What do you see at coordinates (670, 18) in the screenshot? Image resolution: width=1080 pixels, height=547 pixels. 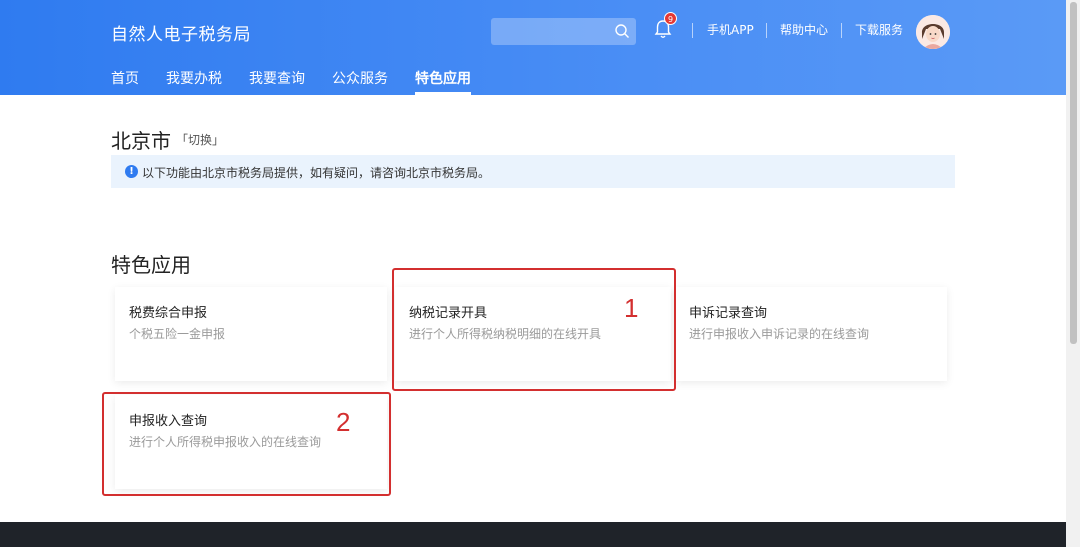 I see `notification-badge: 9` at bounding box center [670, 18].